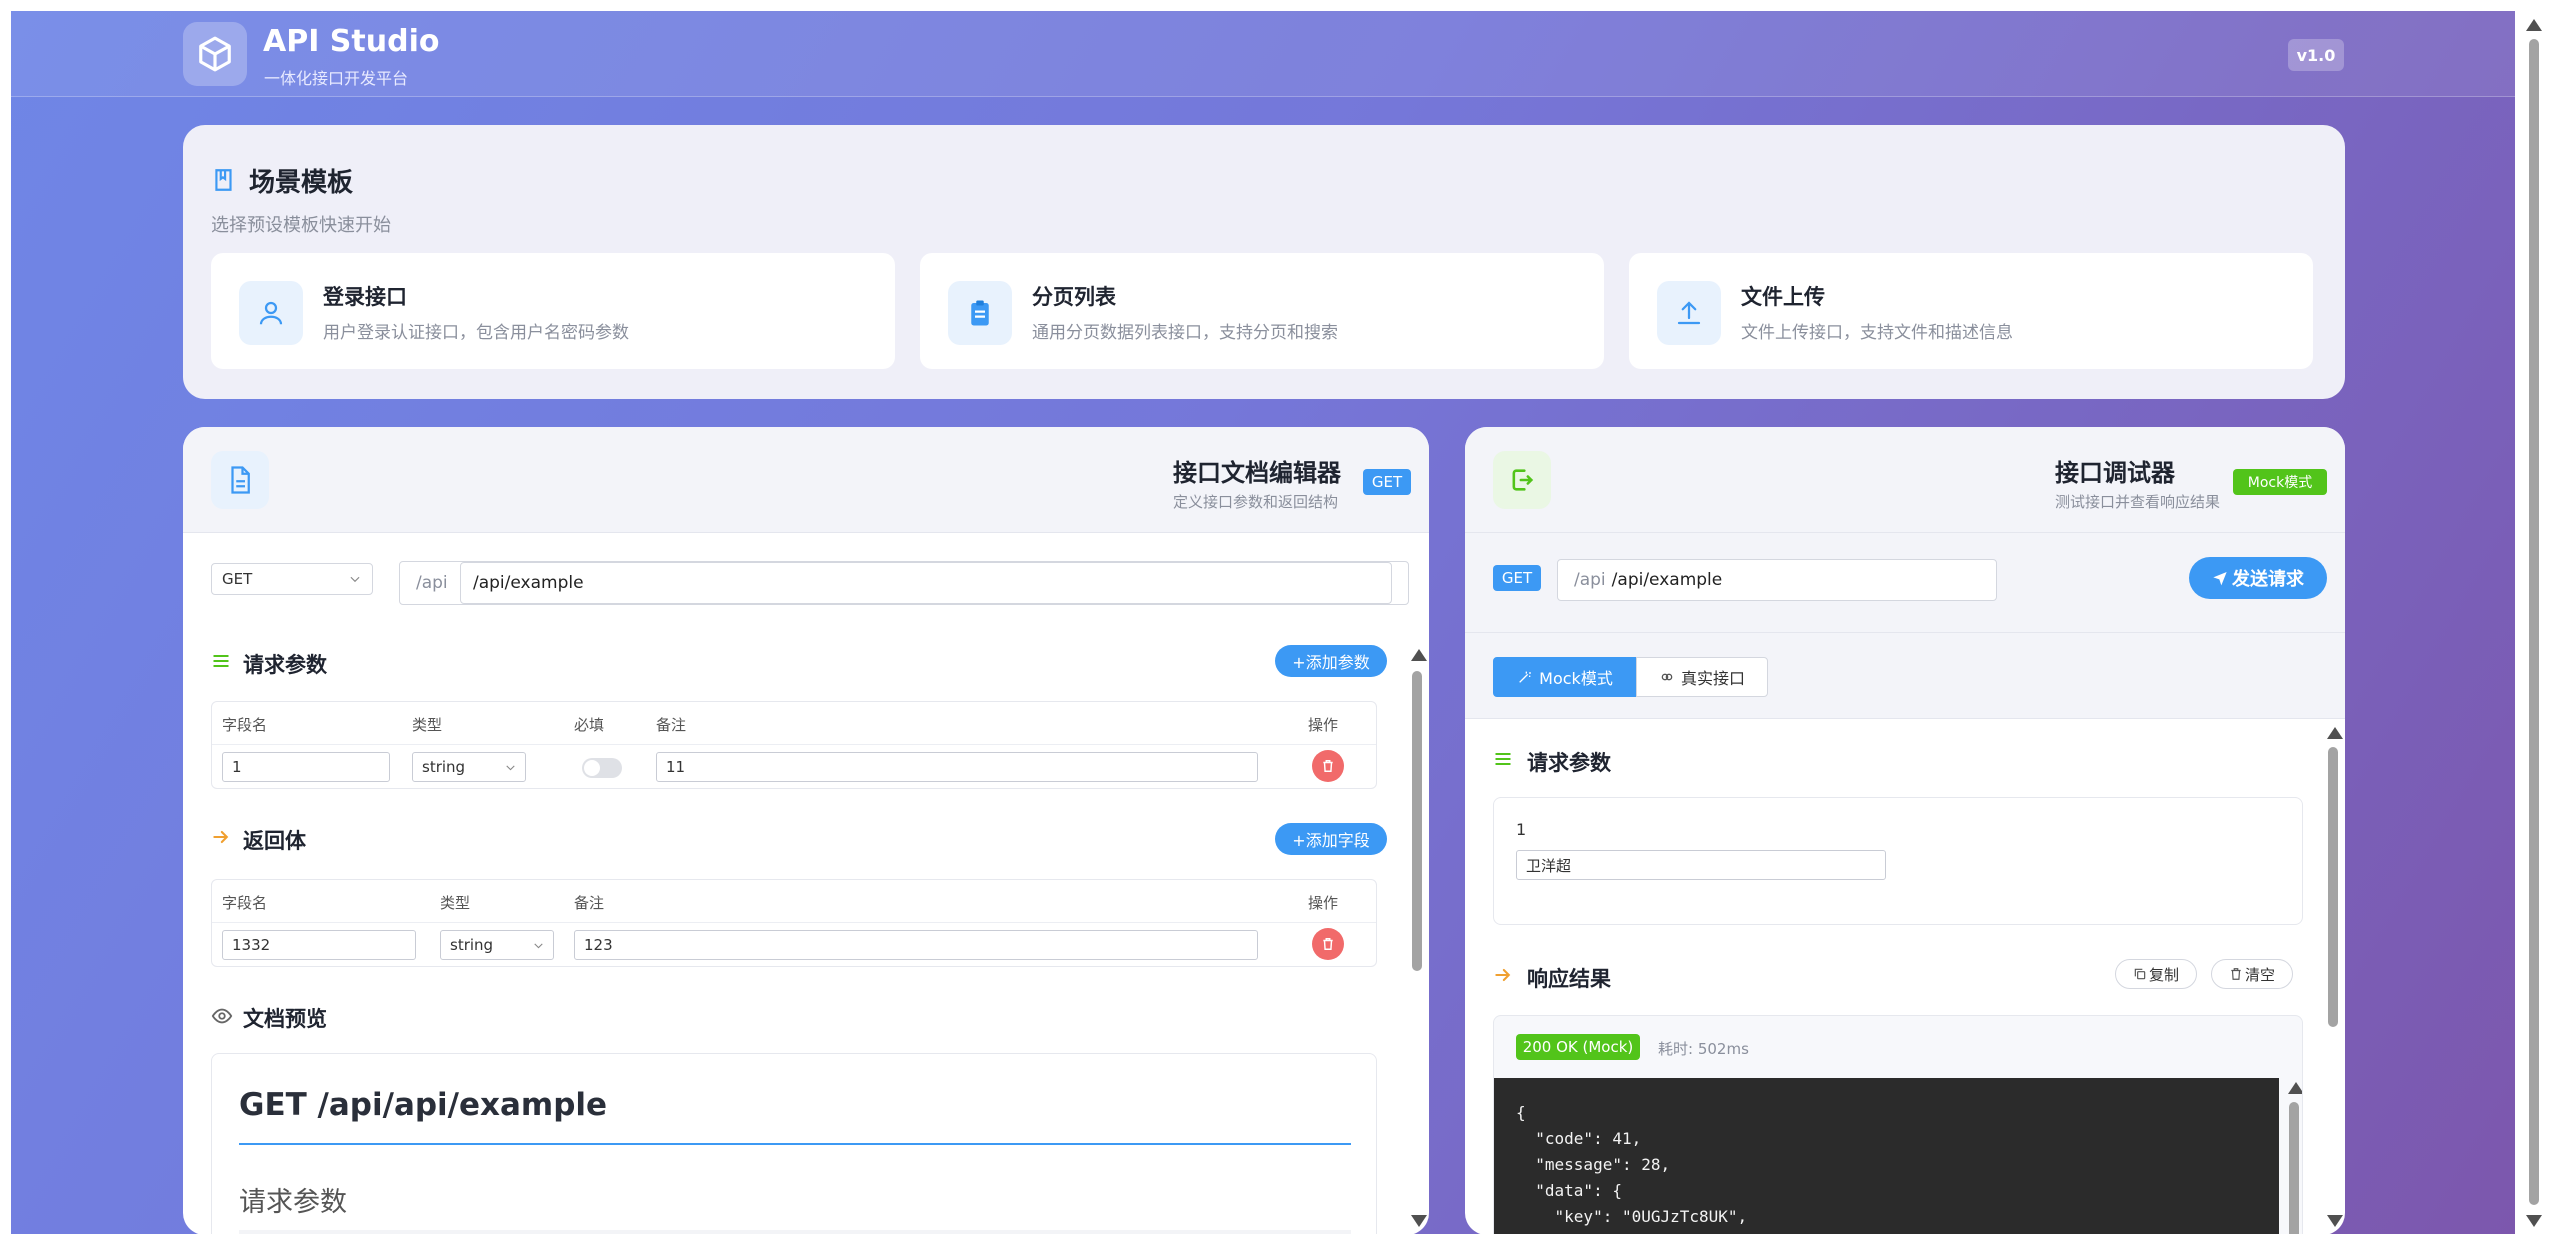  Describe the element at coordinates (319, 945) in the screenshot. I see `resp-field-input: 1332` at that location.